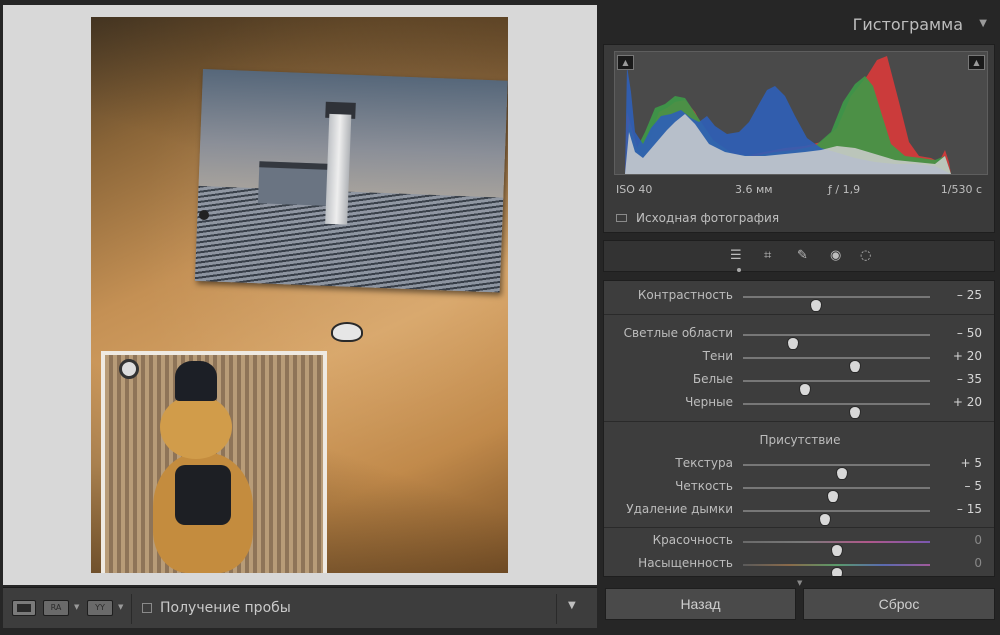  I want to click on shadows-row: Тени + 20, so click(799, 360).